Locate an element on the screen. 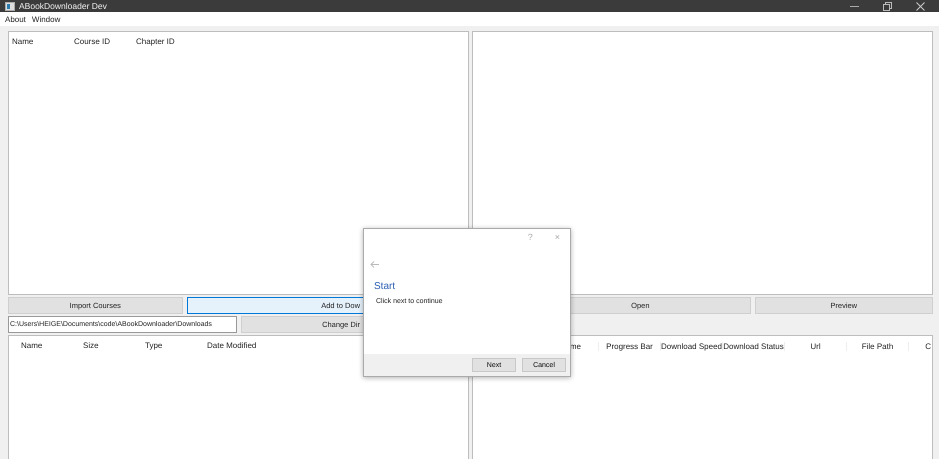 This screenshot has width=939, height=459. column-header: File Path is located at coordinates (877, 346).